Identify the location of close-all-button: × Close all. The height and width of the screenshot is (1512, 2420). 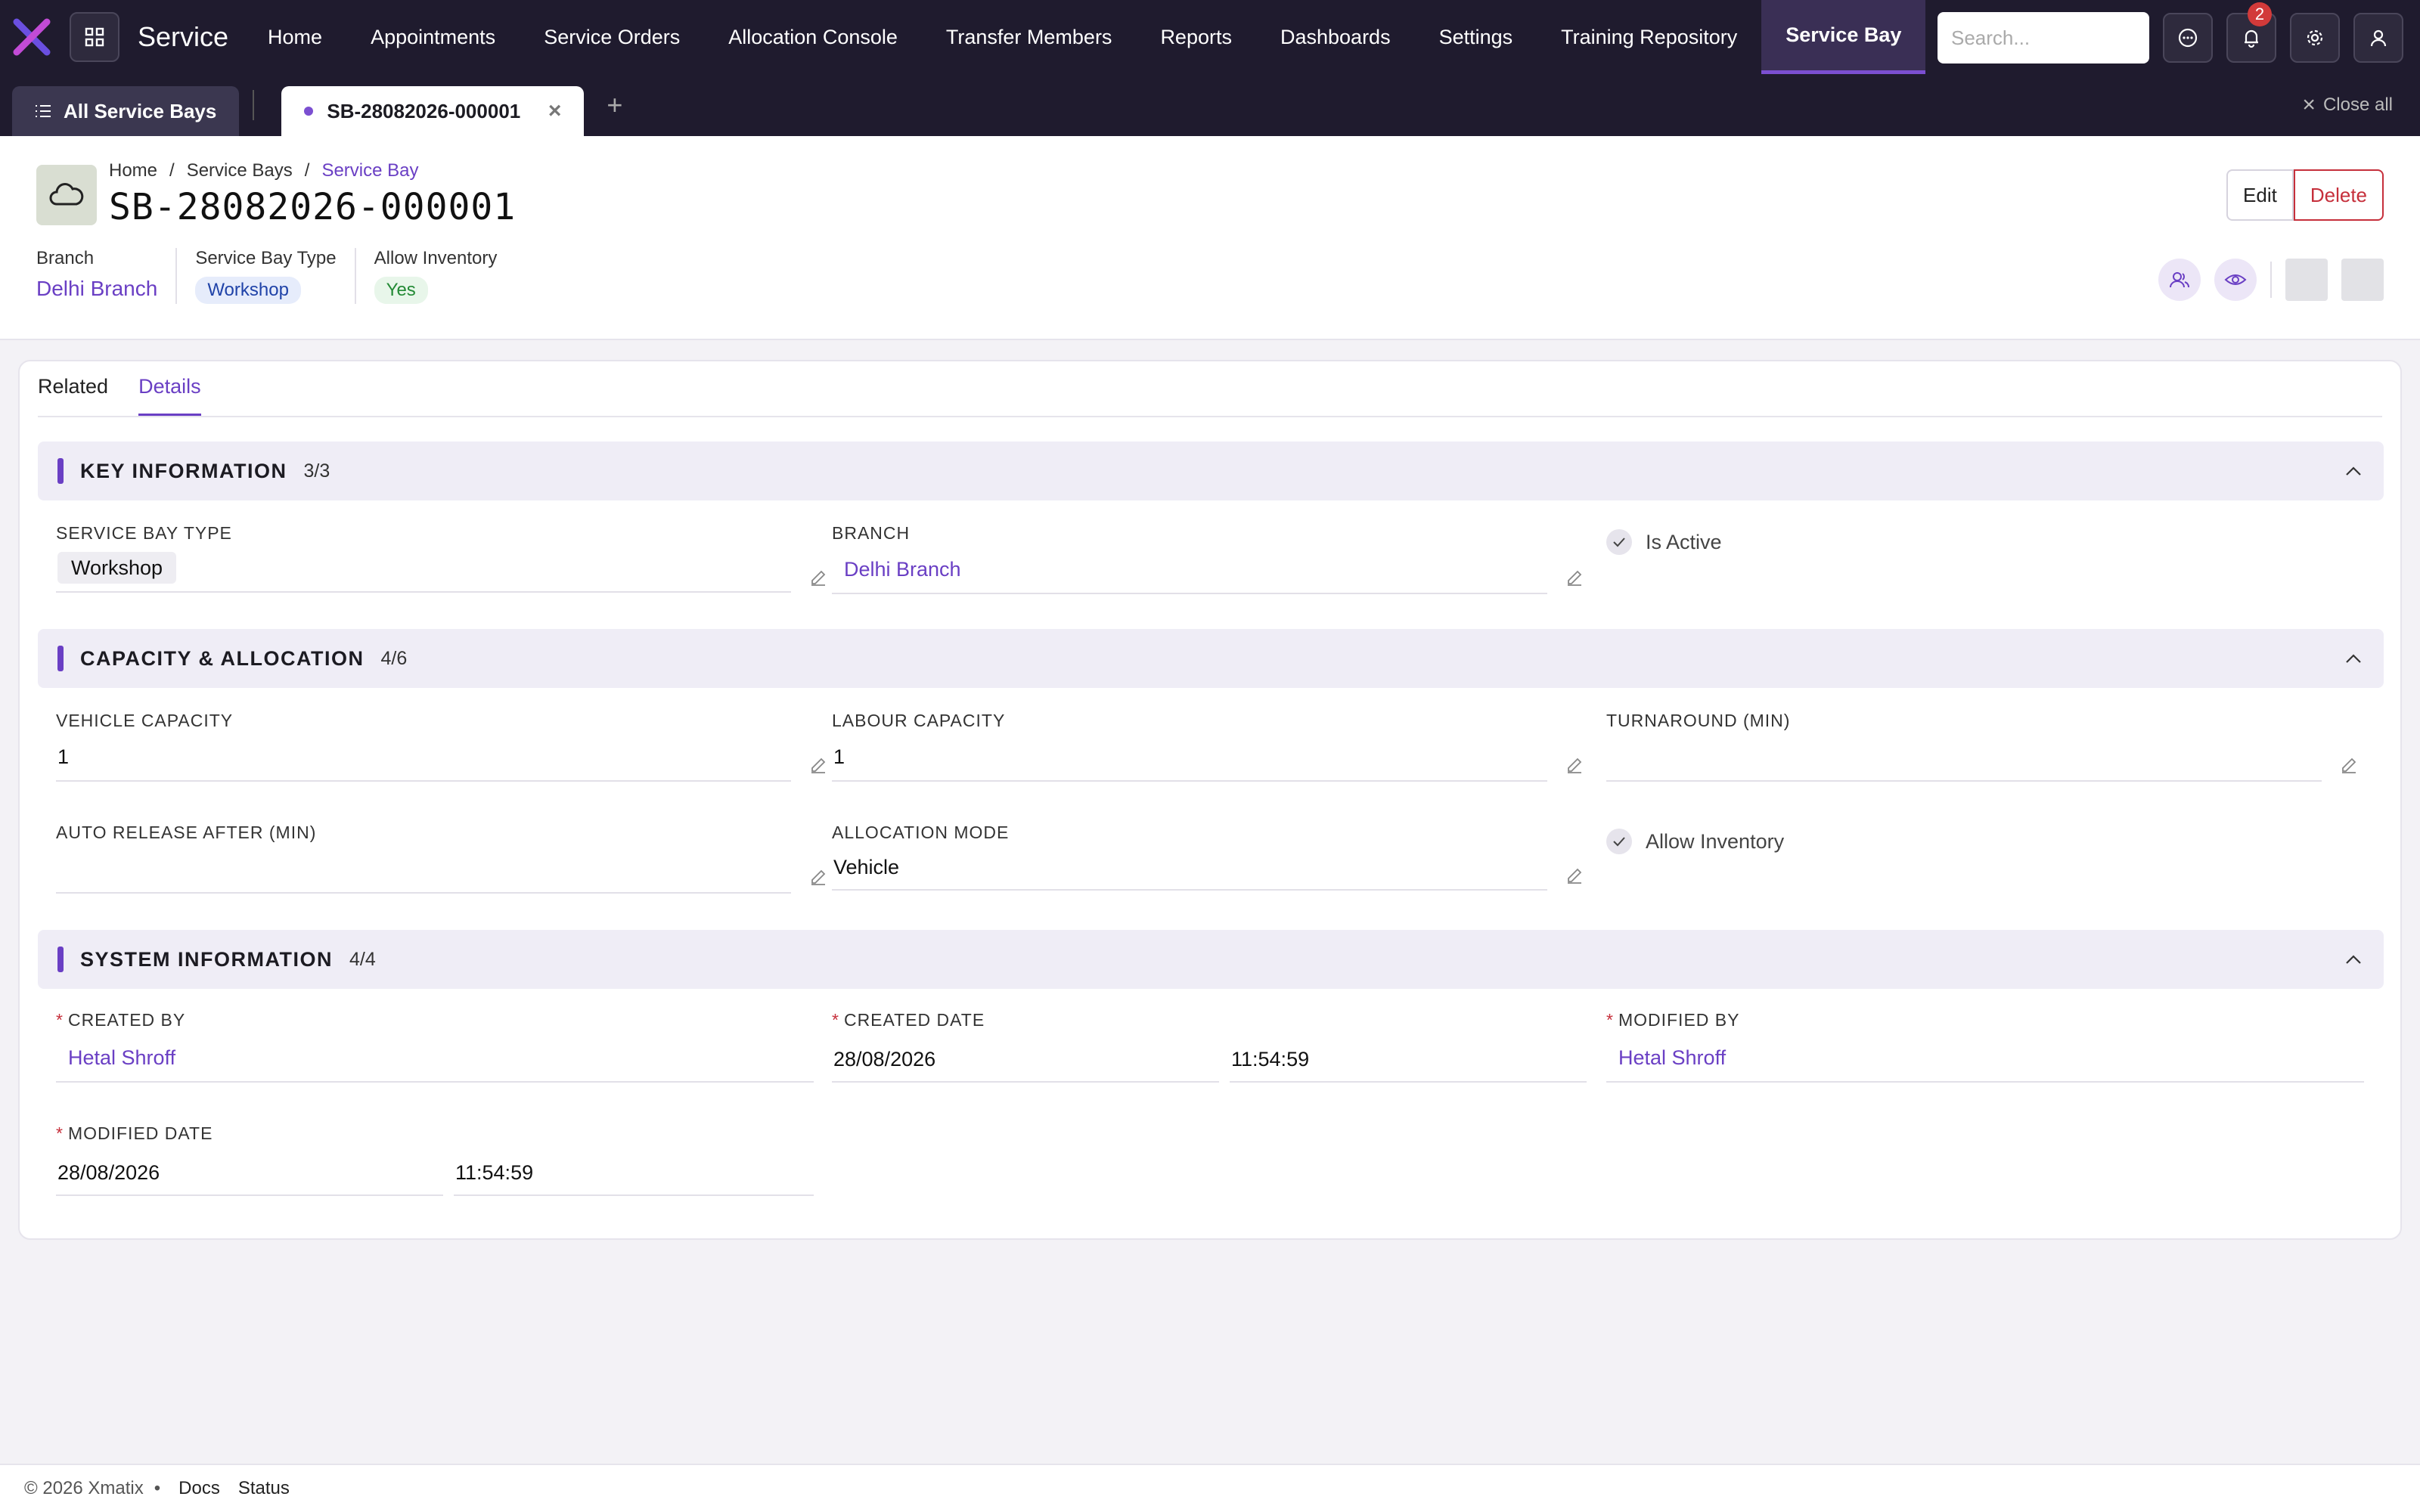
(2347, 105).